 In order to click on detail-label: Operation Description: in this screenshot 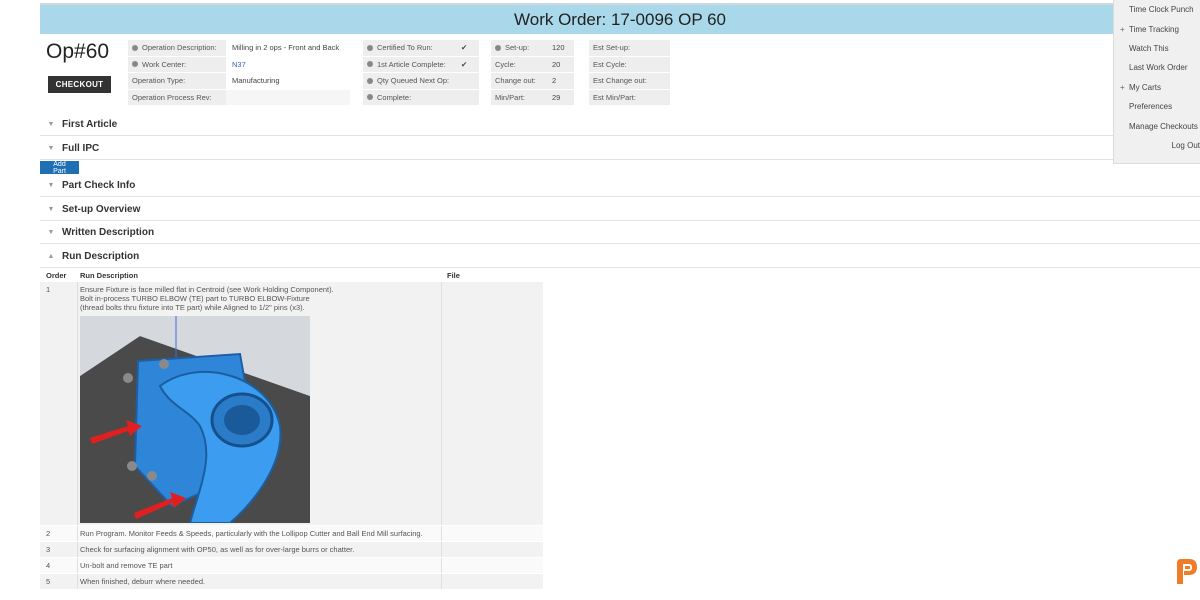, I will do `click(179, 48)`.